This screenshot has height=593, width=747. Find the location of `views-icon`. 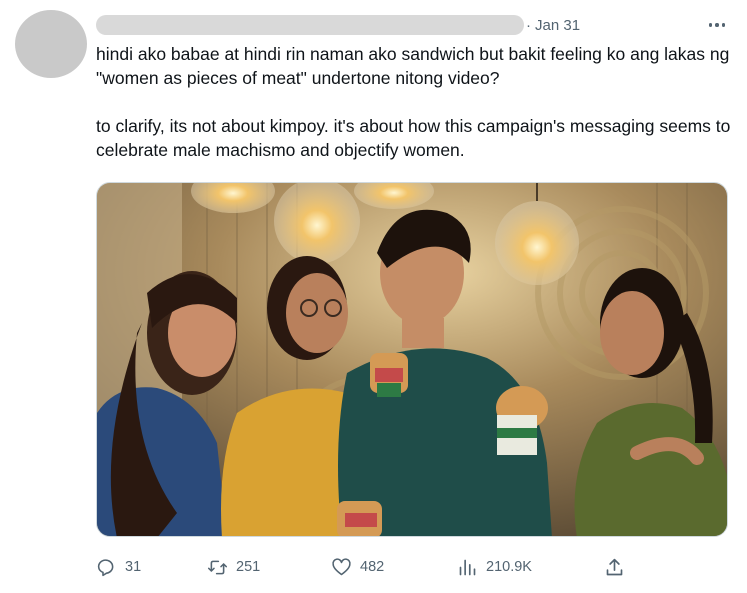

views-icon is located at coordinates (467, 567).